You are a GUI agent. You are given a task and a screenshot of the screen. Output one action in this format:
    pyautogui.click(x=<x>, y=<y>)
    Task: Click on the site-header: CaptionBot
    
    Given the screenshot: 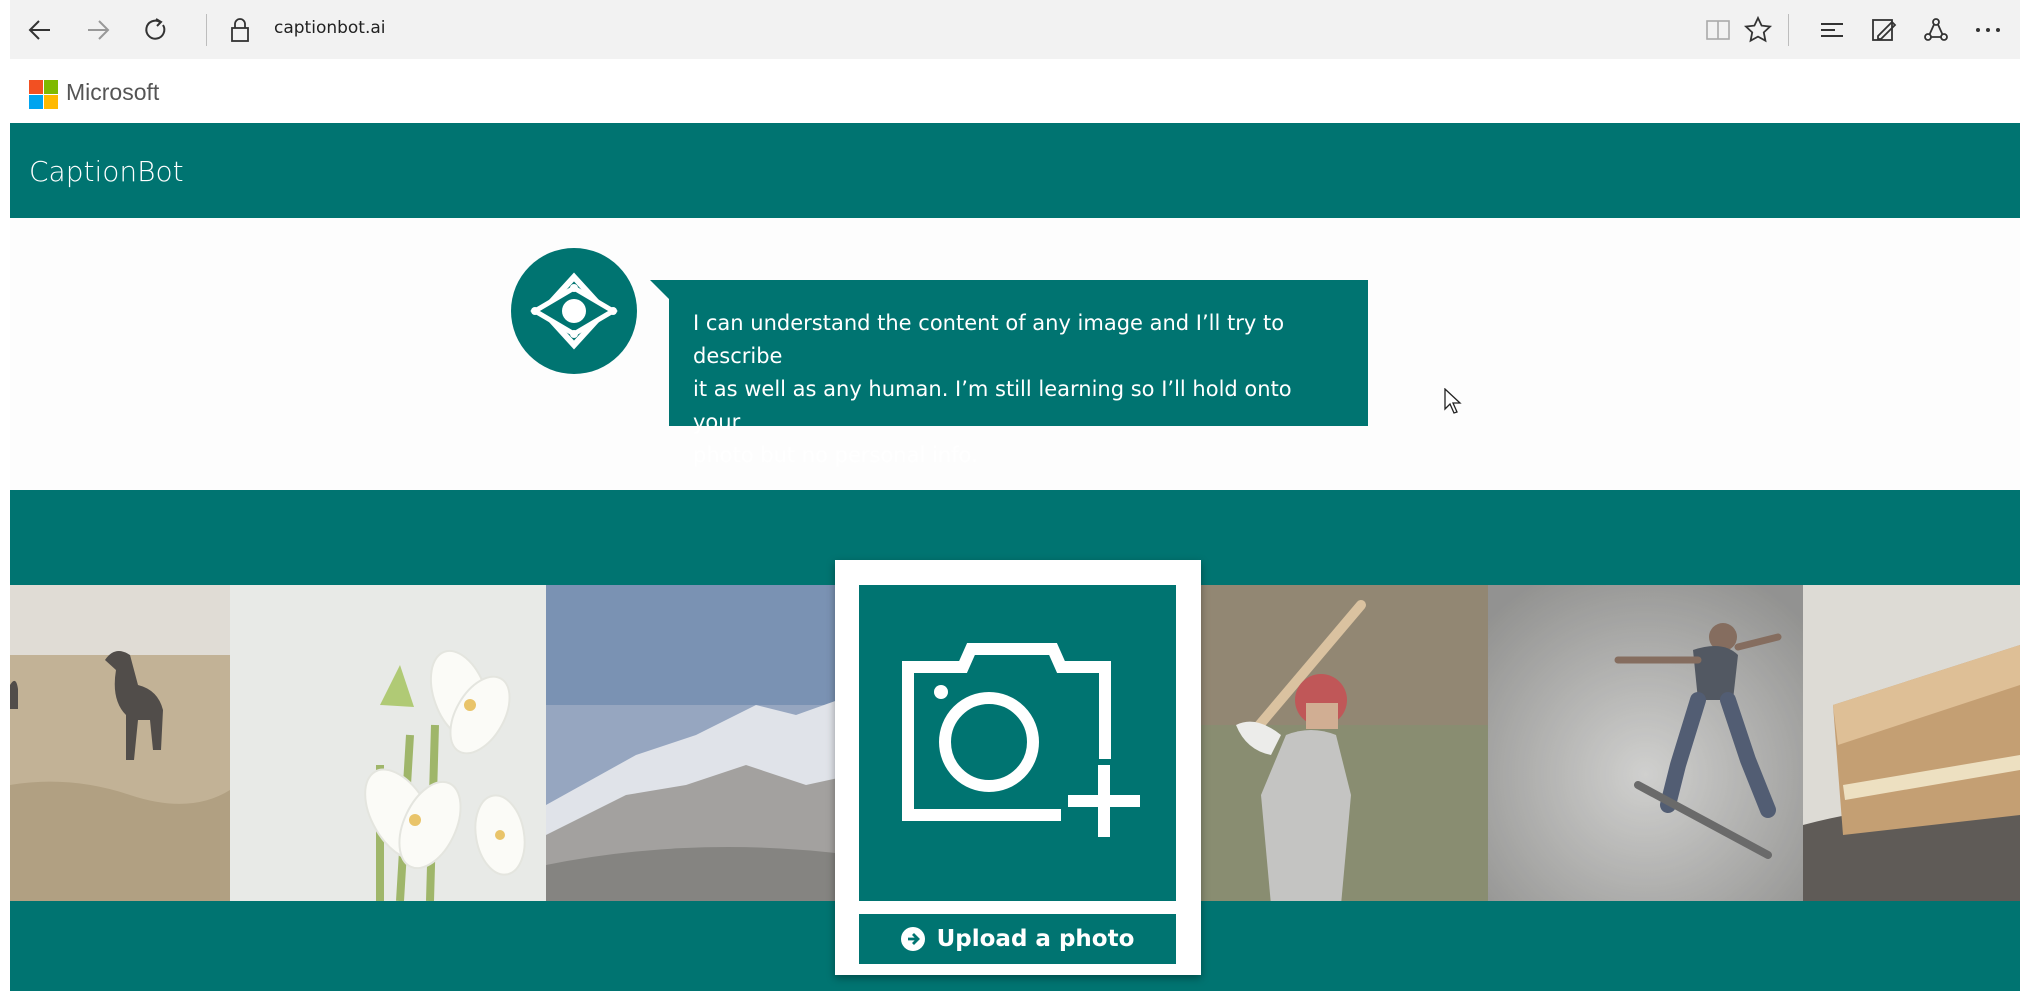 What is the action you would take?
    pyautogui.click(x=1015, y=170)
    